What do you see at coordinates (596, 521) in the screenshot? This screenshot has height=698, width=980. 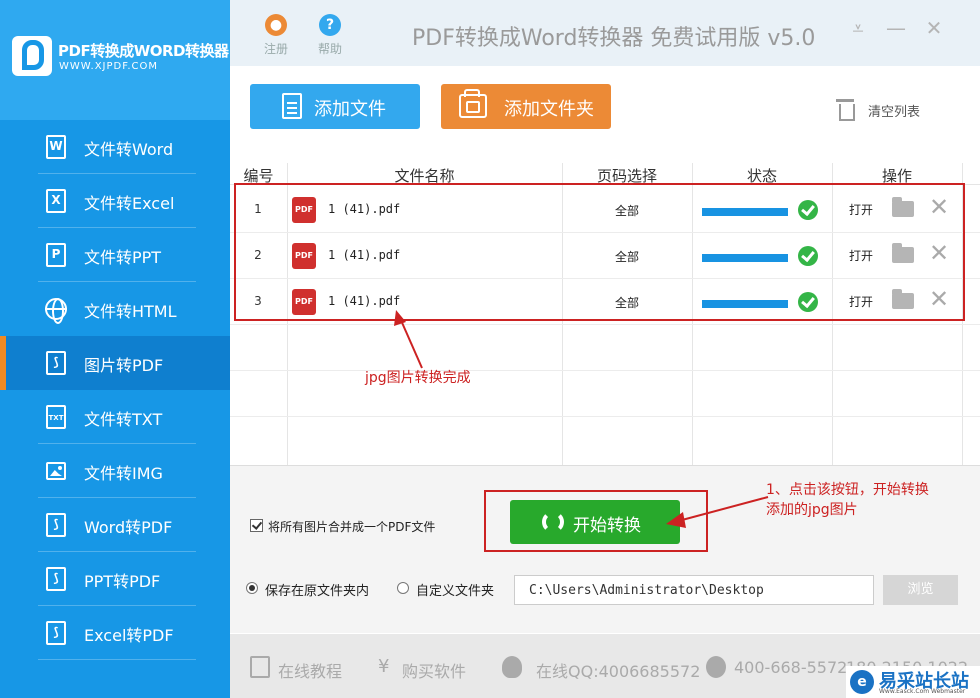 I see `start-button-highlight` at bounding box center [596, 521].